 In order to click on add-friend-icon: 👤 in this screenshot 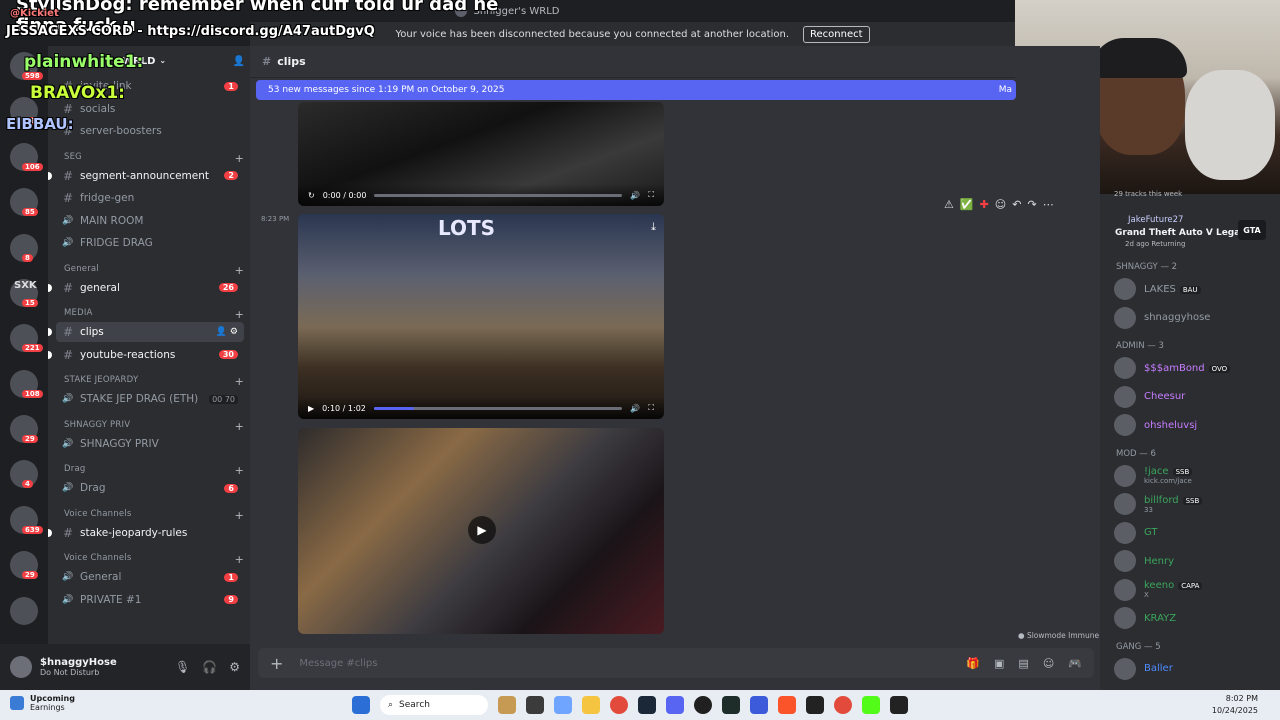, I will do `click(239, 61)`.